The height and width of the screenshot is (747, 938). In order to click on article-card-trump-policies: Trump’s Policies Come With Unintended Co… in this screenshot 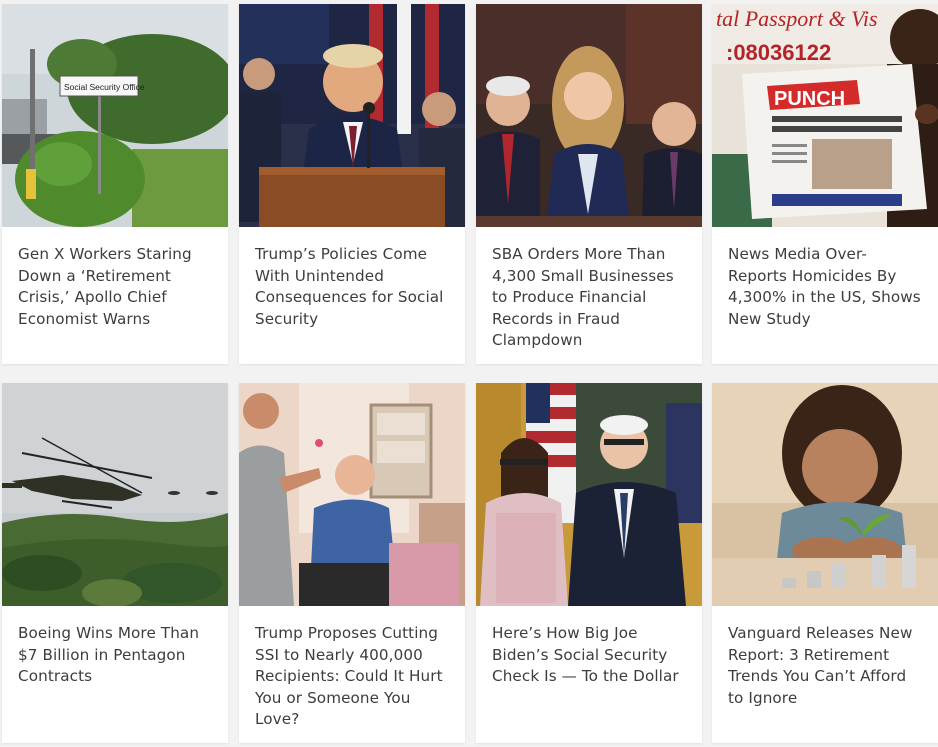, I will do `click(352, 184)`.